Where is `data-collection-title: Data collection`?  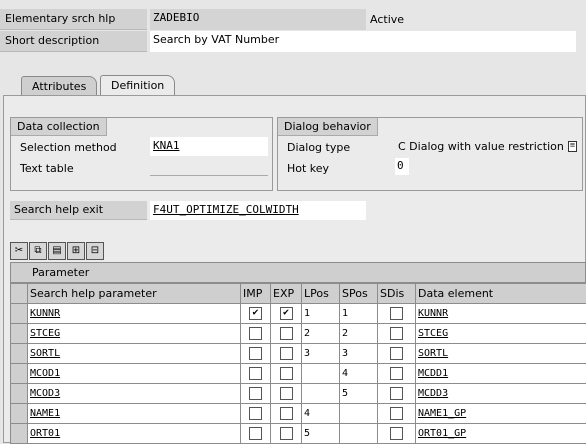
data-collection-title: Data collection is located at coordinates (59, 127).